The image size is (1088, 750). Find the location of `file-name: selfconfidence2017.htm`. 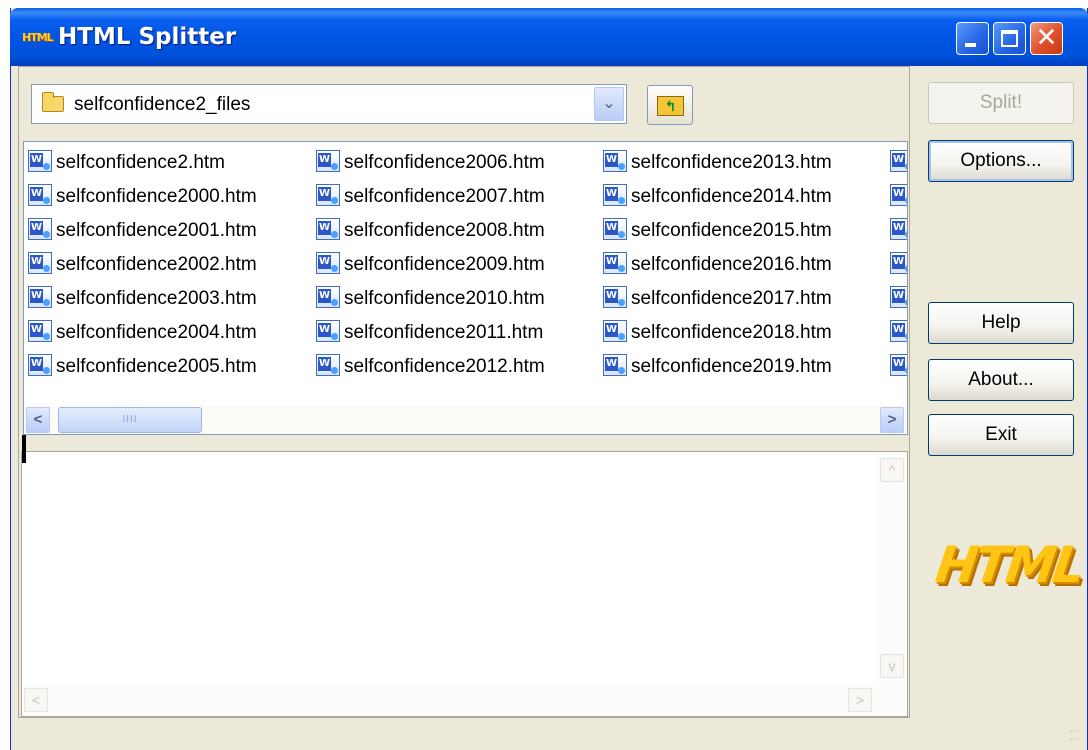

file-name: selfconfidence2017.htm is located at coordinates (731, 298).